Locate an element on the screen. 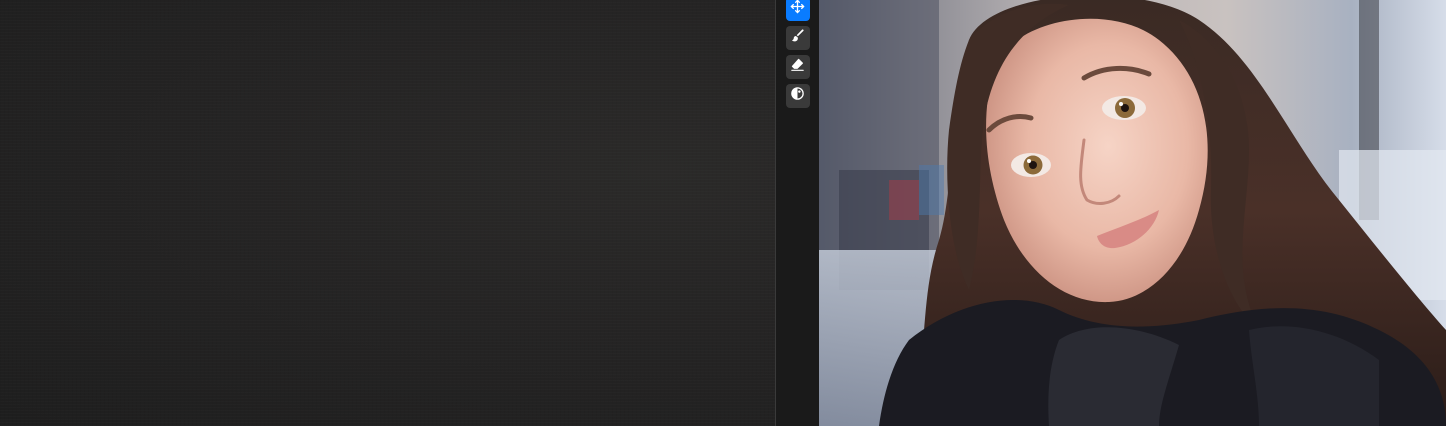 This screenshot has width=1446, height=426. move-tool-button is located at coordinates (797, 10).